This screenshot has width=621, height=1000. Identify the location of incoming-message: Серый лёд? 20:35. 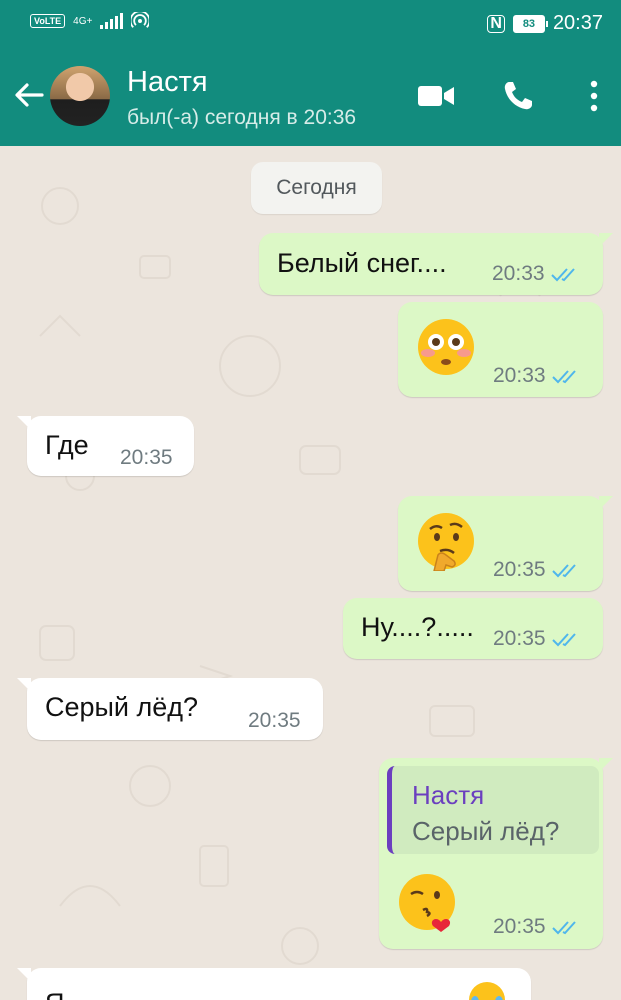
(170, 709).